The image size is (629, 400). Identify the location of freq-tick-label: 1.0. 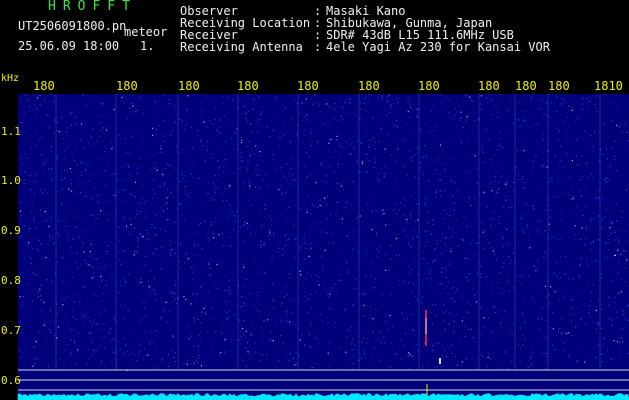
(11, 180).